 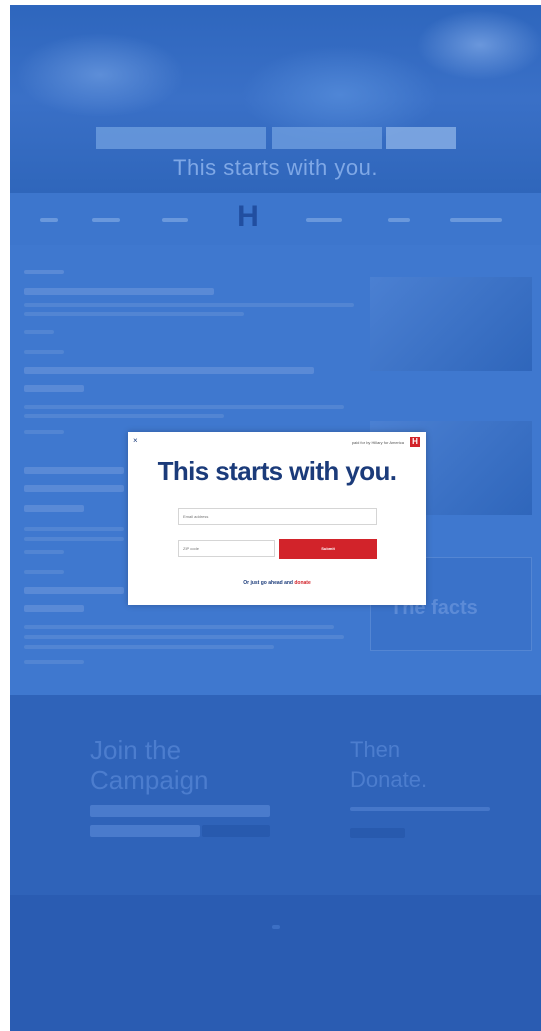 I want to click on hero-zip-field, so click(x=327, y=138).